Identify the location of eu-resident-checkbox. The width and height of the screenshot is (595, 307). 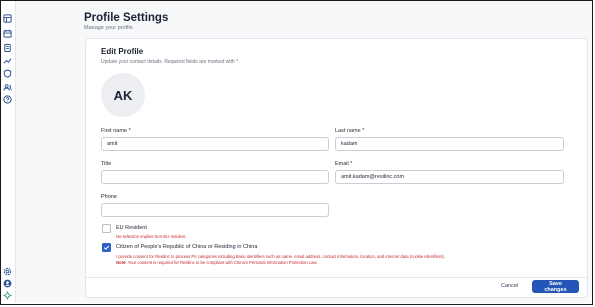
(106, 228).